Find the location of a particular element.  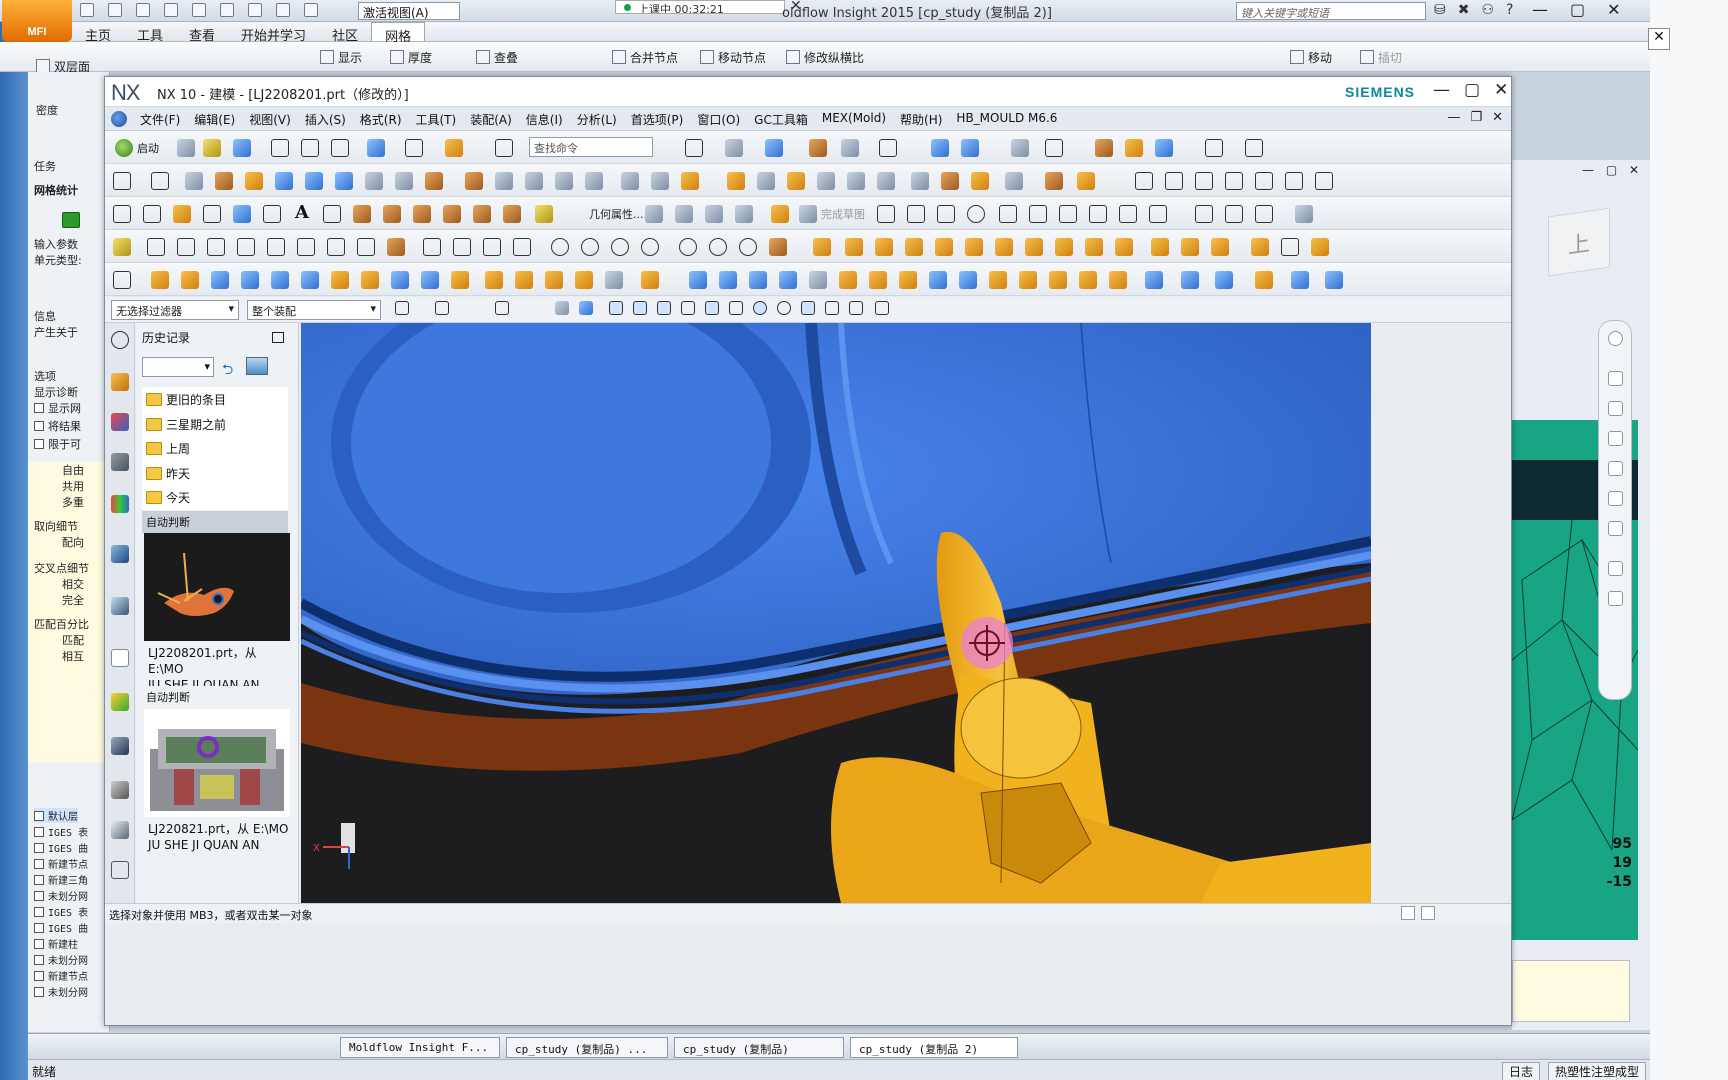

surface-icon is located at coordinates (314, 181).